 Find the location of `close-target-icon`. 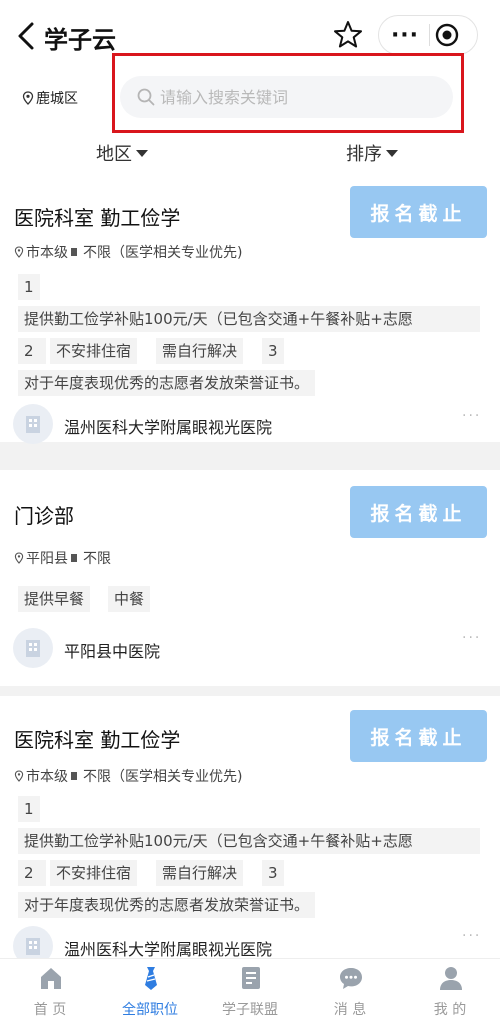

close-target-icon is located at coordinates (447, 35).